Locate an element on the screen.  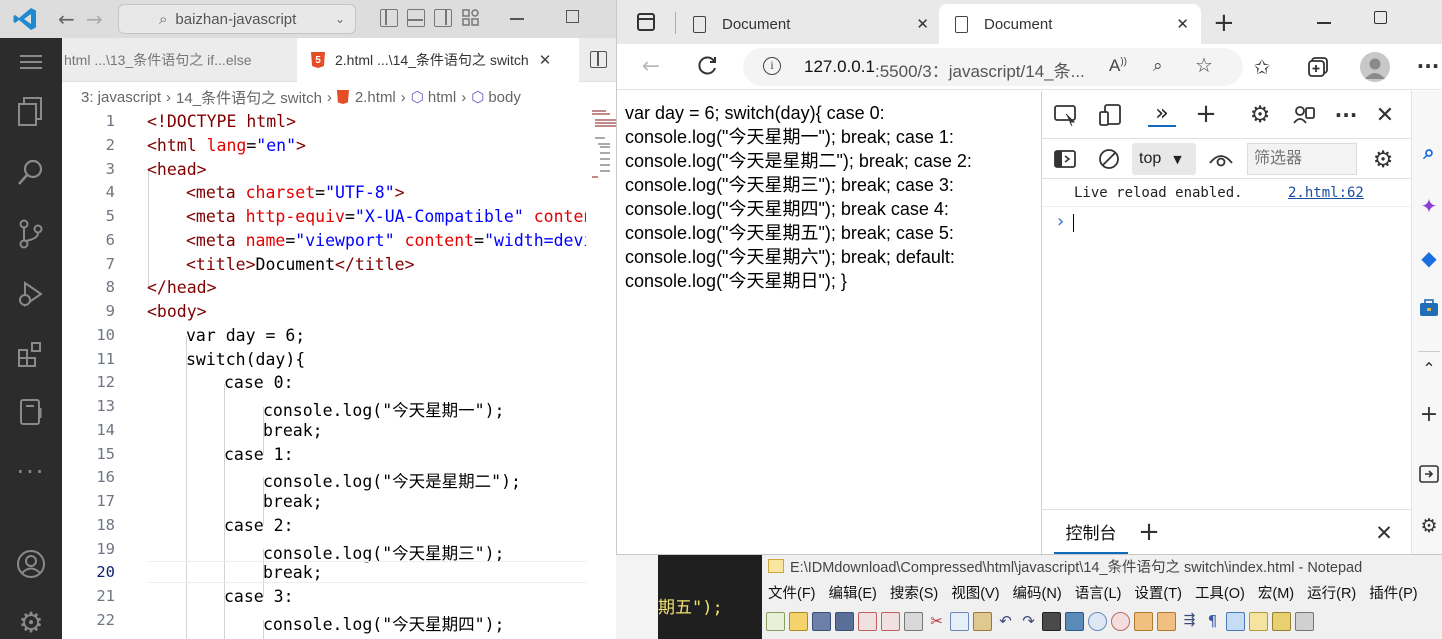
toggle-panel-icon is located at coordinates (416, 18).